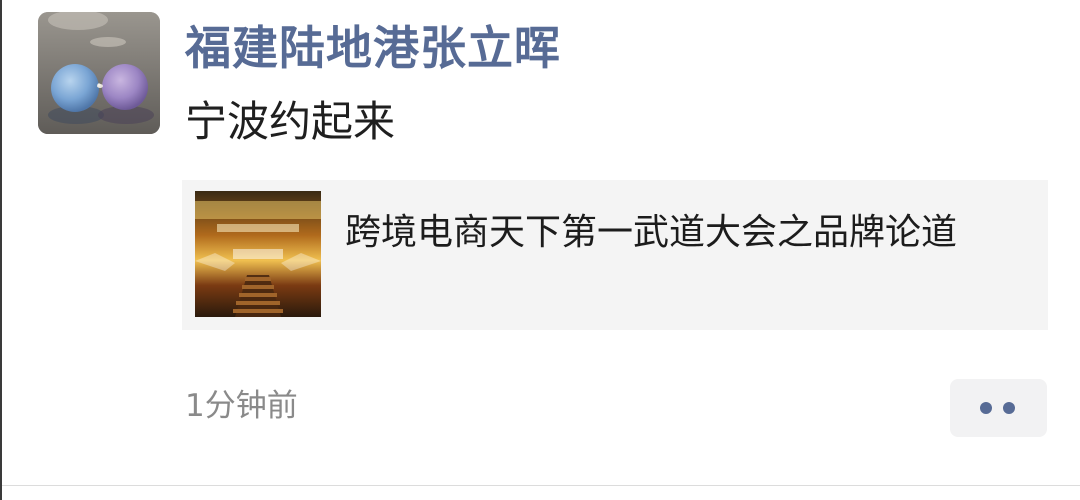 The image size is (1080, 500). Describe the element at coordinates (373, 48) in the screenshot. I see `author-name: 福建陆地港张立晖` at that location.